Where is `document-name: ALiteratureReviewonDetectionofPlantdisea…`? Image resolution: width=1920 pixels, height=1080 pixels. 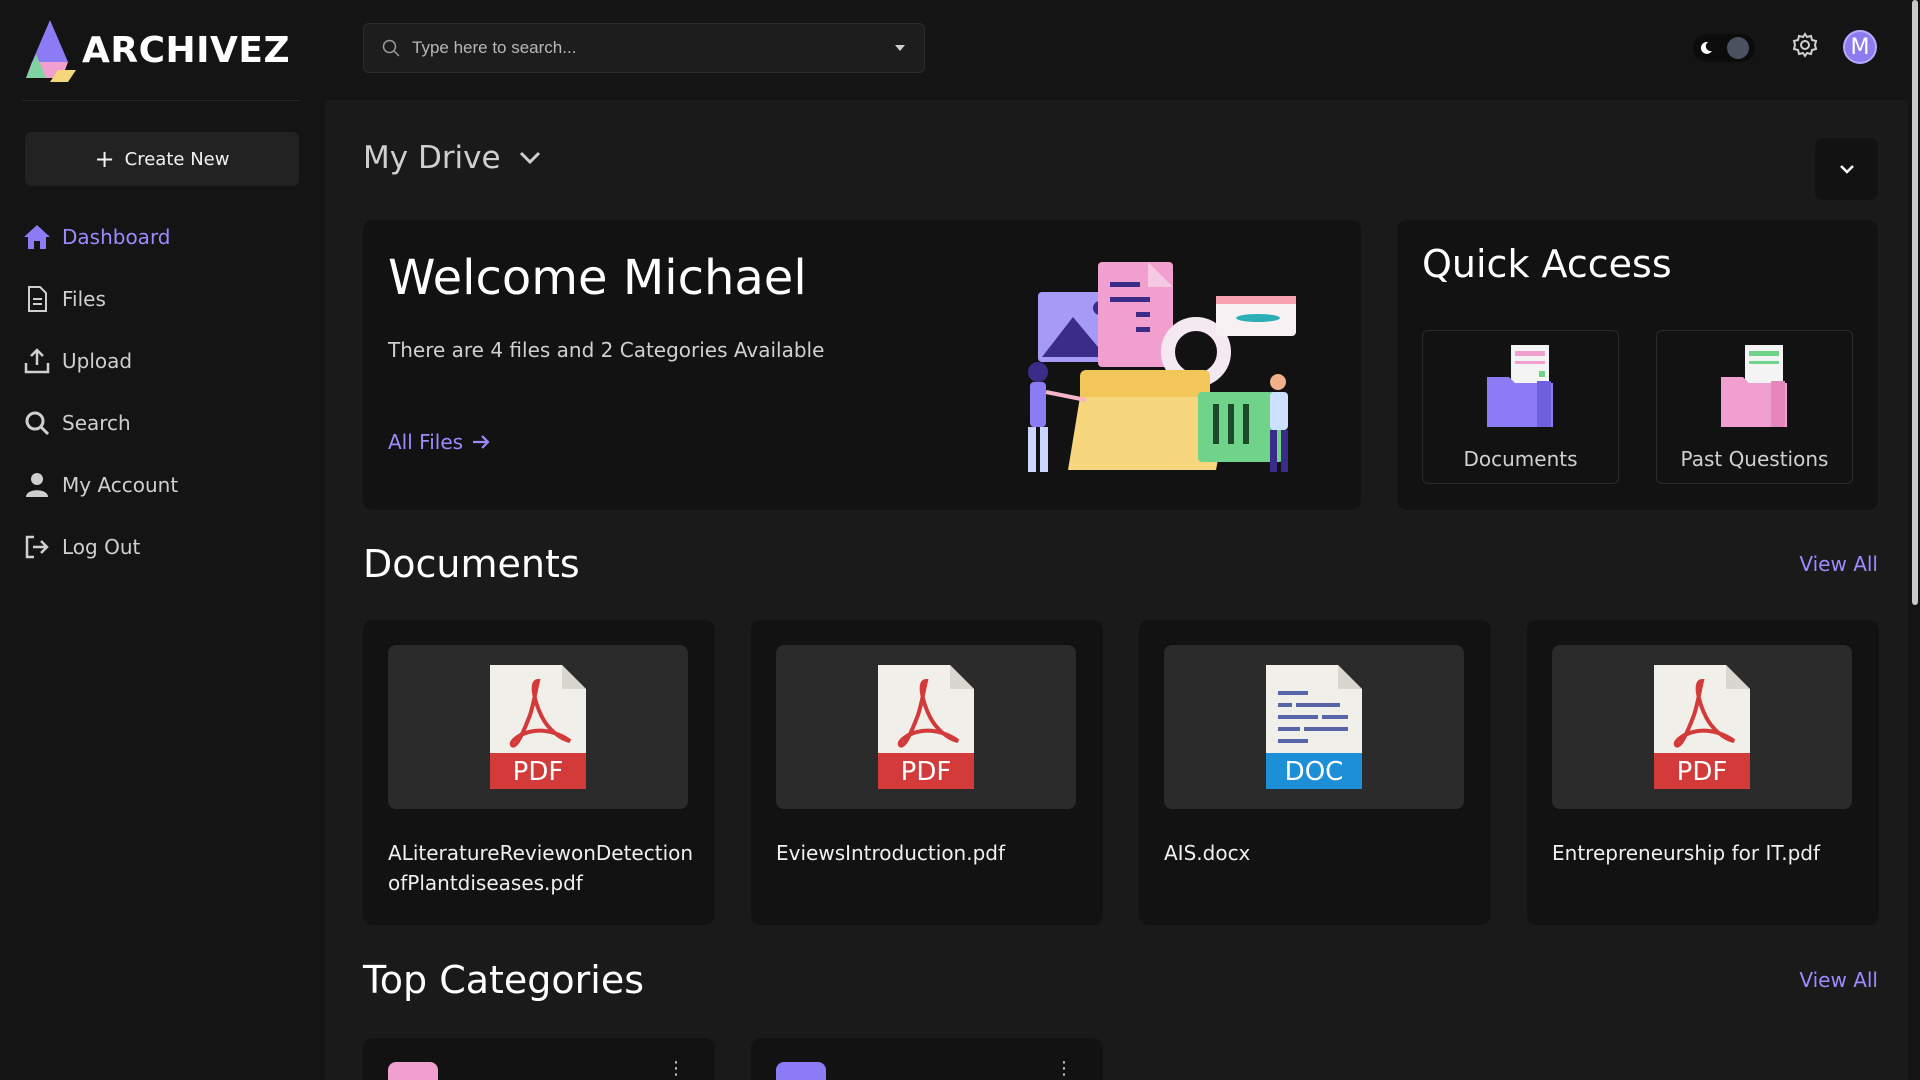
document-name: ALiteratureReviewonDetectionofPlantdisea… is located at coordinates (541, 868).